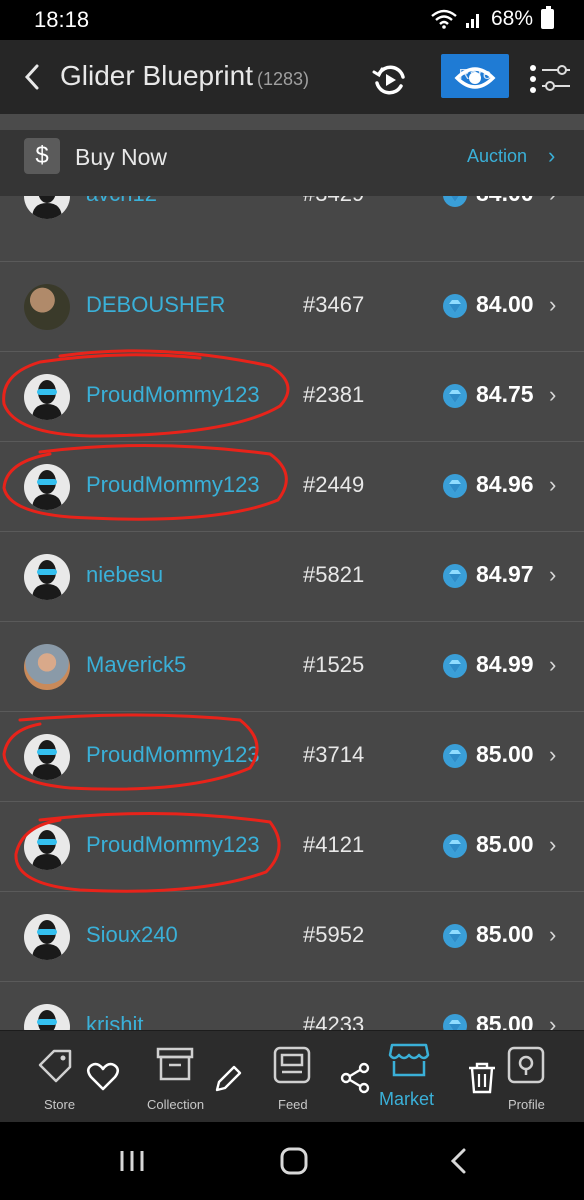  Describe the element at coordinates (482, 1078) in the screenshot. I see `trash-icon` at that location.